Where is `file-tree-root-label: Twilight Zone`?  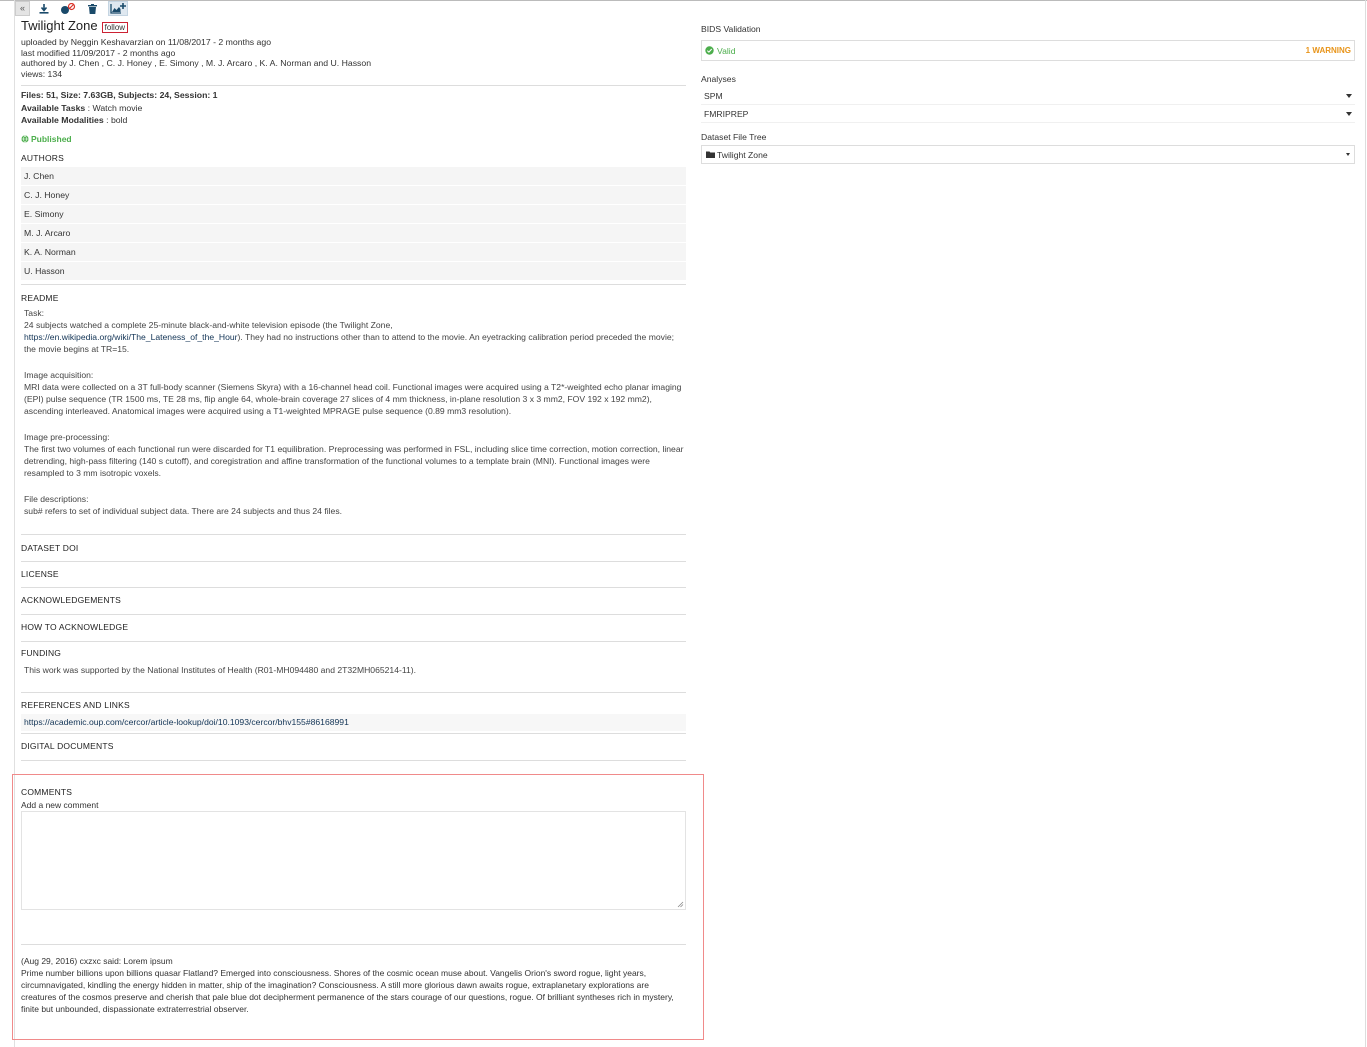 file-tree-root-label: Twilight Zone is located at coordinates (737, 155).